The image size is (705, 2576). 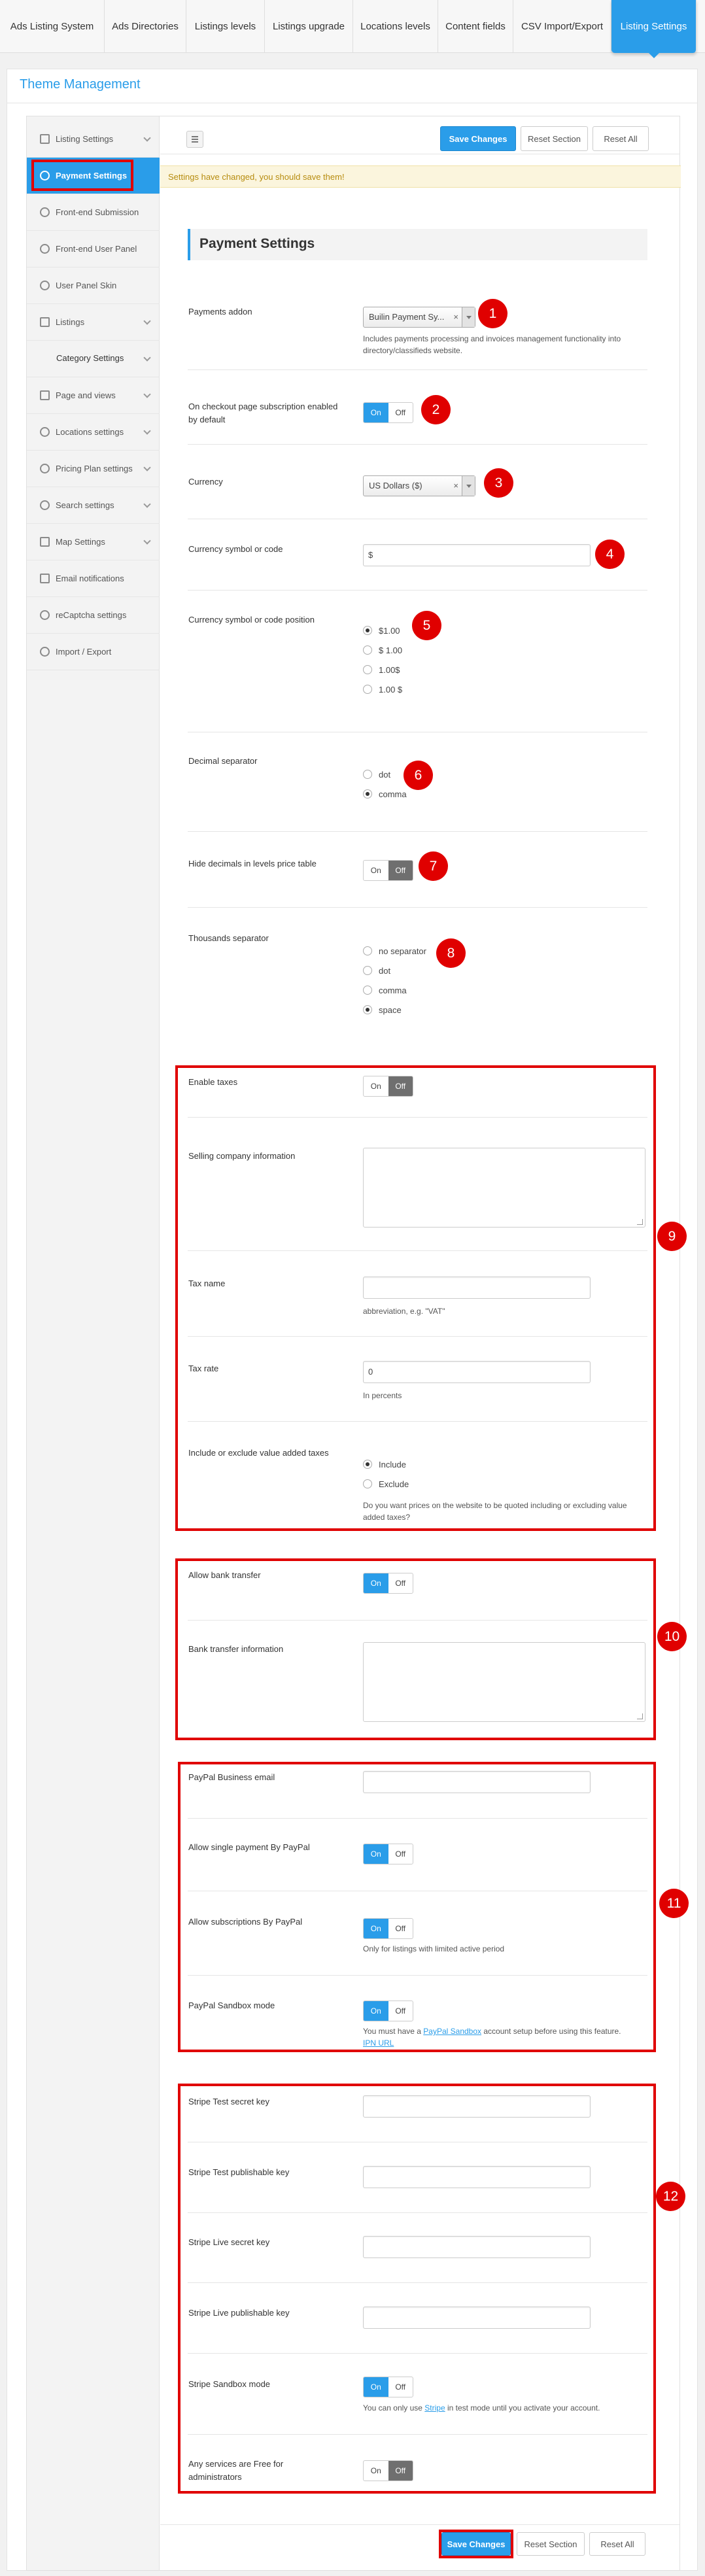 What do you see at coordinates (45, 286) in the screenshot?
I see `car-icon` at bounding box center [45, 286].